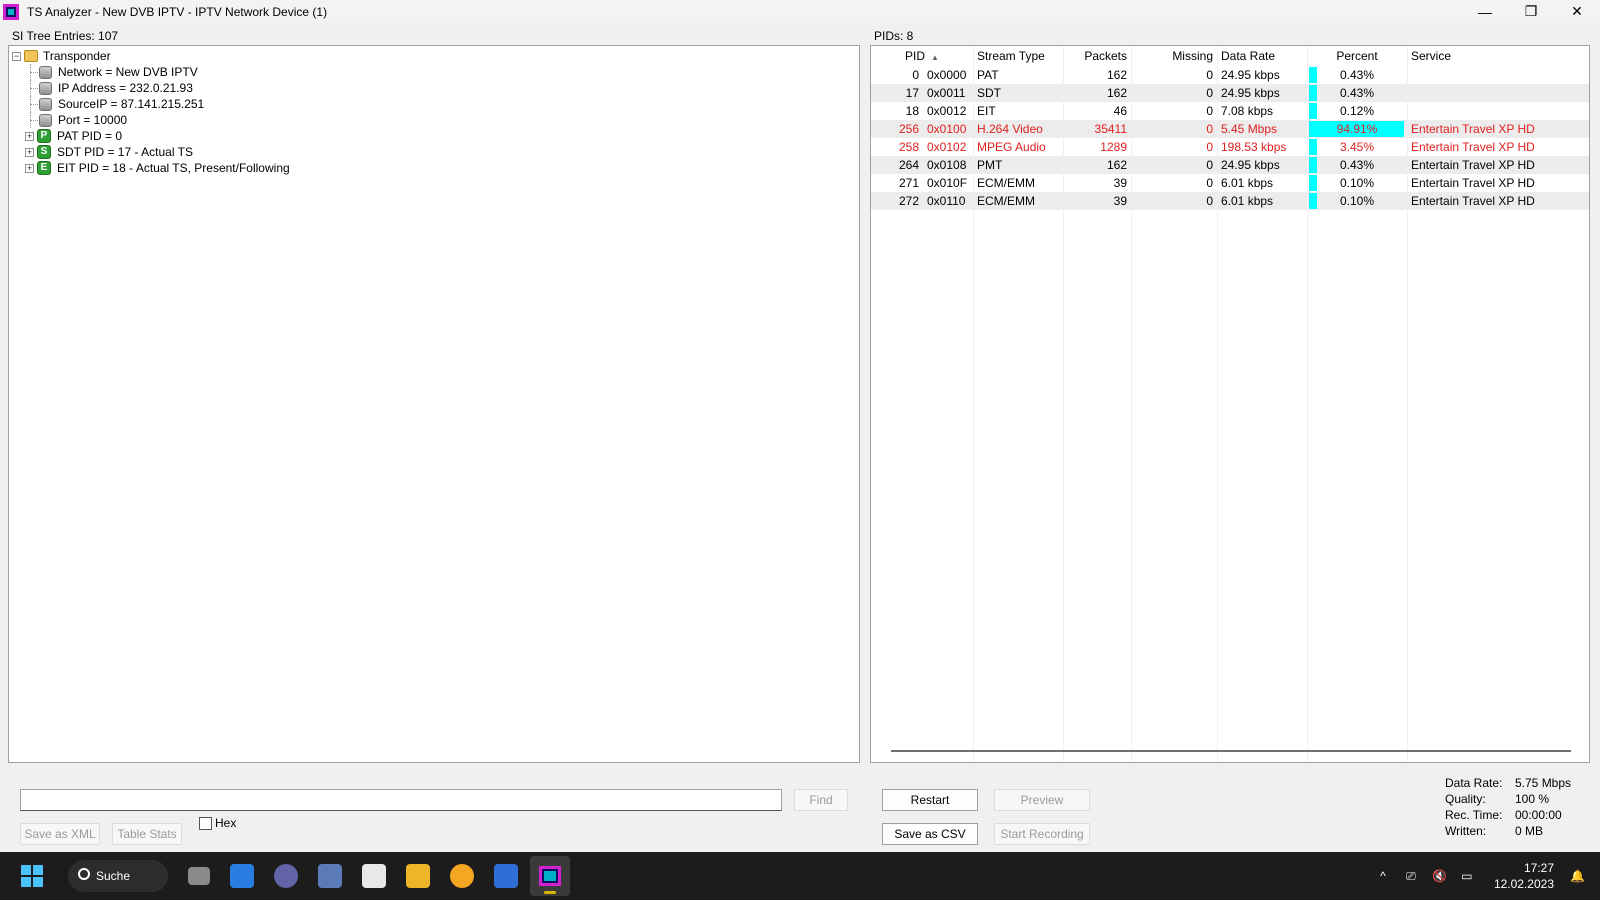 This screenshot has width=1600, height=900. Describe the element at coordinates (1357, 165) in the screenshot. I see `percent-text: 0.43%` at that location.